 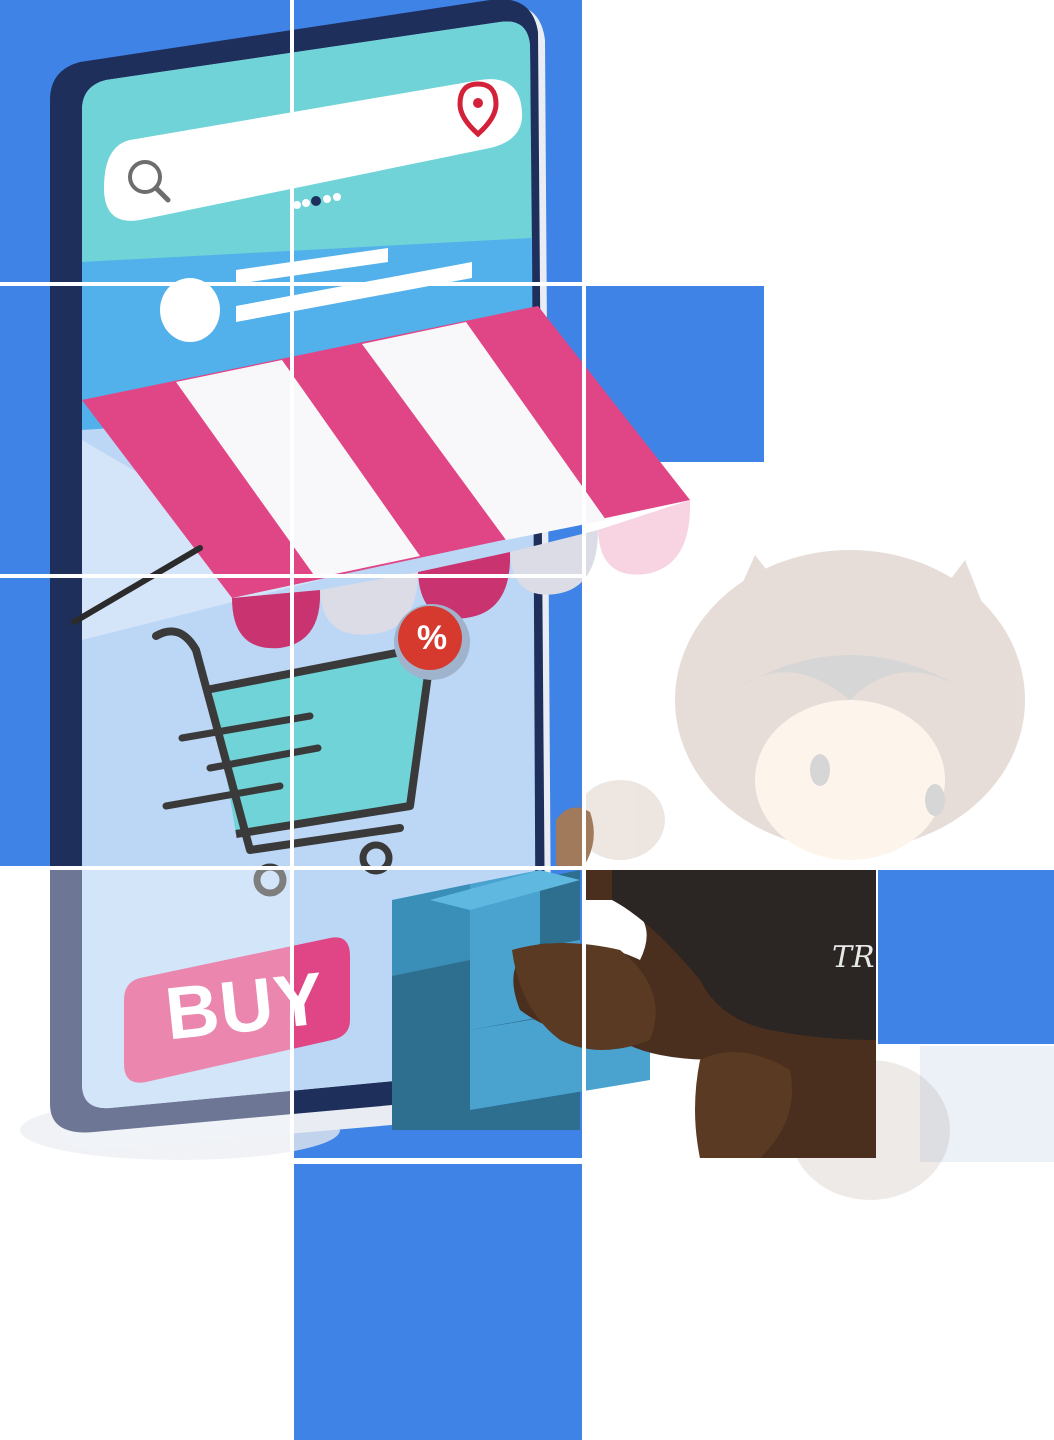 I want to click on discount-label: %, so click(x=432, y=638).